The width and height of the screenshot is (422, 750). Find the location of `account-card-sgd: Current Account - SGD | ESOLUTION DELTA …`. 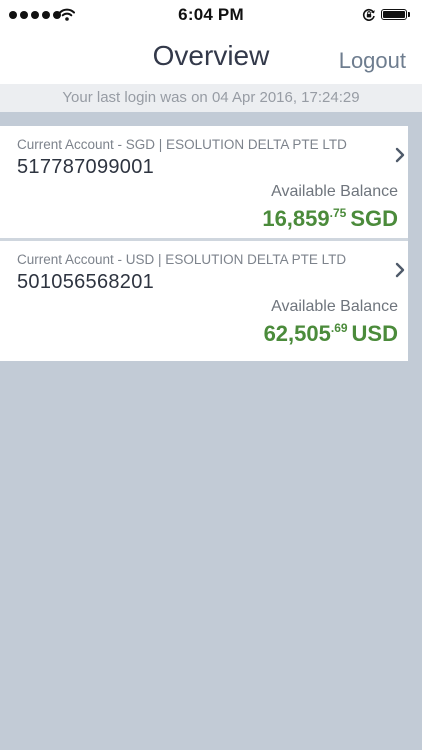

account-card-sgd: Current Account - SGD | ESOLUTION DELTA … is located at coordinates (204, 183).